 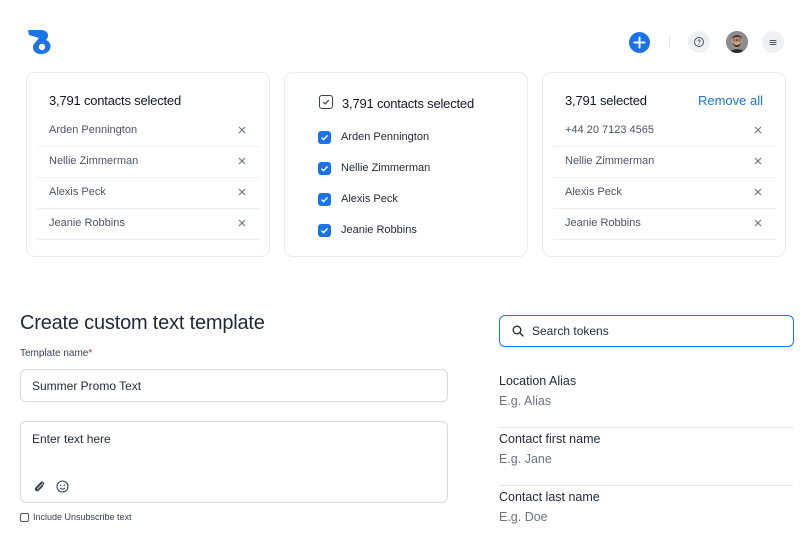 I want to click on unsubscribe-checkbox, so click(x=24, y=517).